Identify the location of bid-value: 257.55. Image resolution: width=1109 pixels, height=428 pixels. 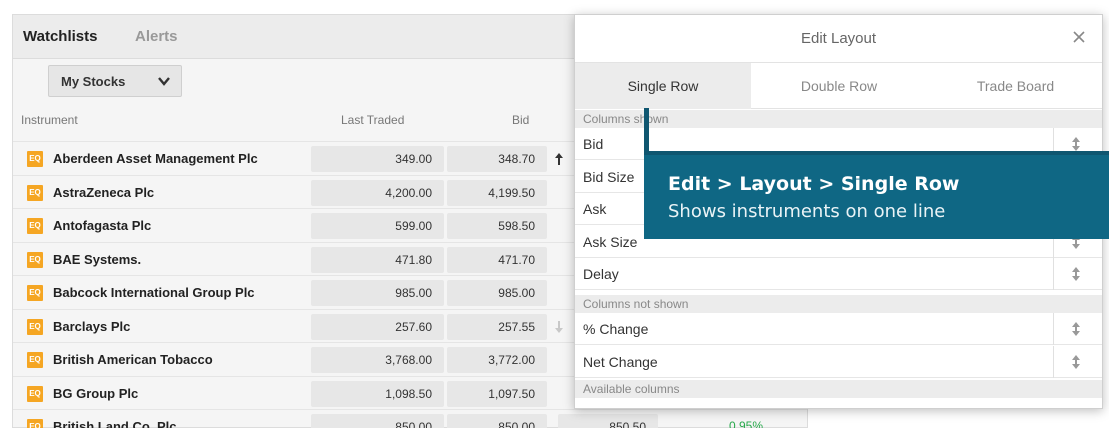
(497, 326).